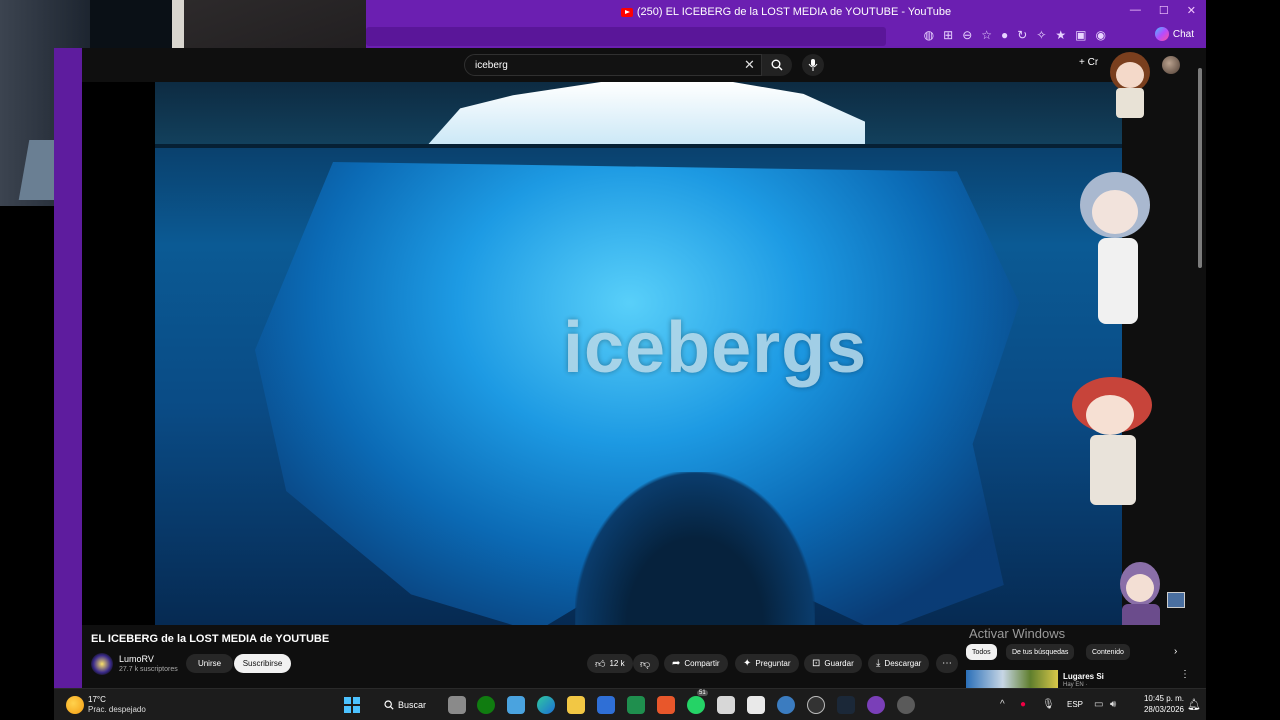 The width and height of the screenshot is (1280, 720). I want to click on like-count: 12 k, so click(617, 663).